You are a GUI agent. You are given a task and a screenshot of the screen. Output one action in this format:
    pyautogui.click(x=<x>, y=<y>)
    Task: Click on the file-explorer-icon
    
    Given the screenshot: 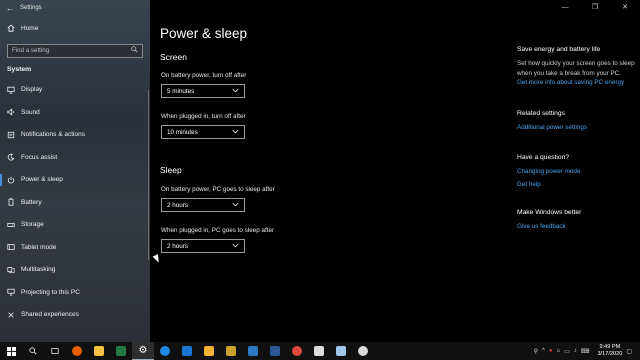 What is the action you would take?
    pyautogui.click(x=99, y=351)
    